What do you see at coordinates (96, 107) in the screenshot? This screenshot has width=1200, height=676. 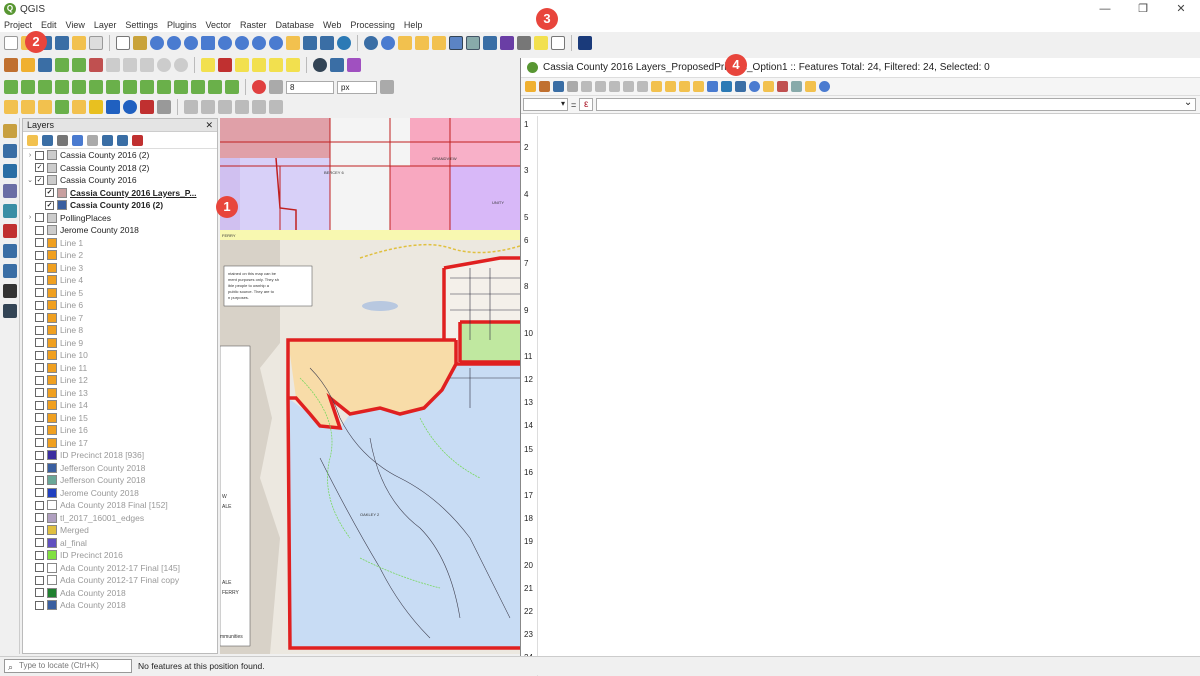 I see `bee-icon` at bounding box center [96, 107].